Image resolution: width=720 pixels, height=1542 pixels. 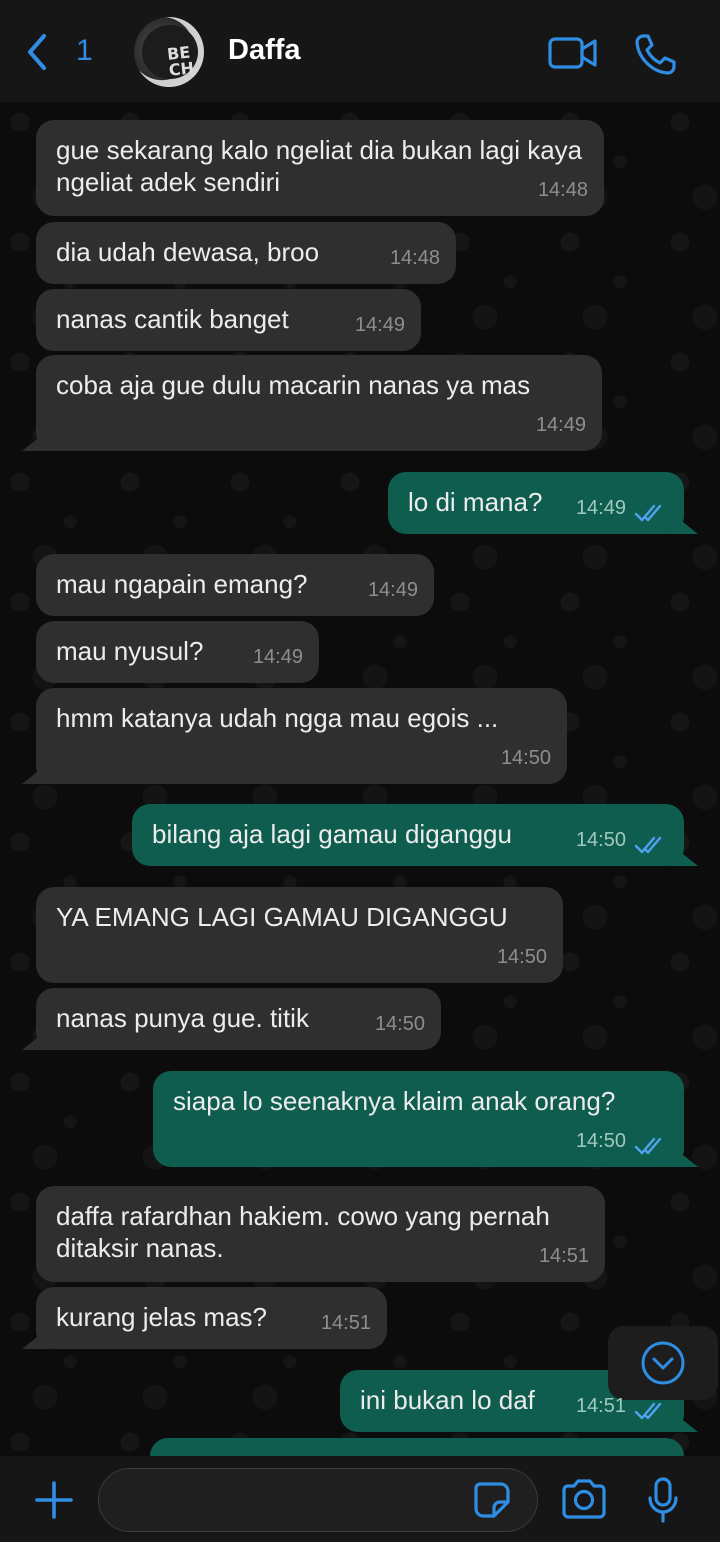 I want to click on message-outgoing-partial, so click(x=417, y=1447).